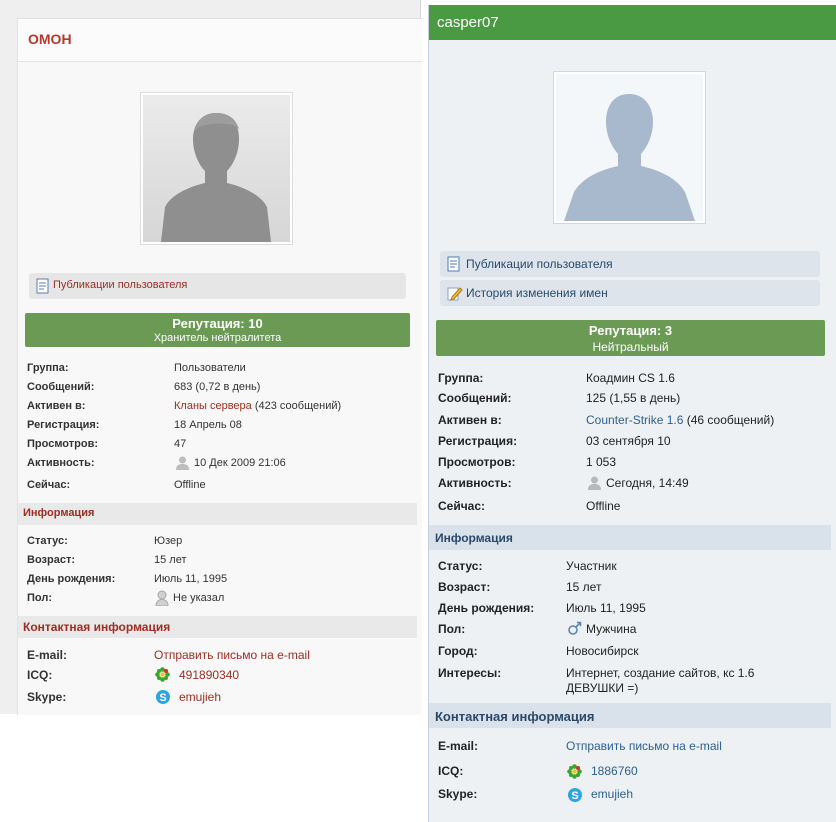 Image resolution: width=836 pixels, height=822 pixels. Describe the element at coordinates (209, 675) in the screenshot. I see `icq-number: 491890340` at that location.